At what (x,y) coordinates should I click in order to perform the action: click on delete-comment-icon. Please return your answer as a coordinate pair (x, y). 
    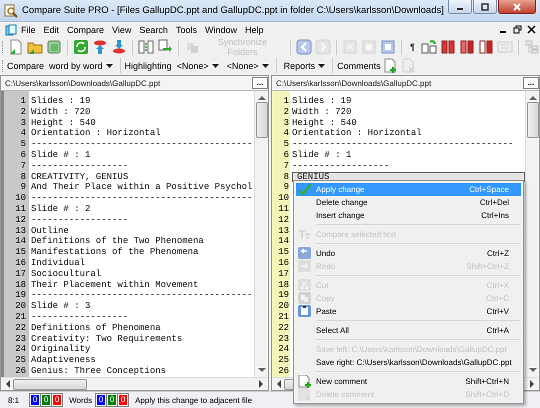
    Looking at the image, I should click on (304, 394).